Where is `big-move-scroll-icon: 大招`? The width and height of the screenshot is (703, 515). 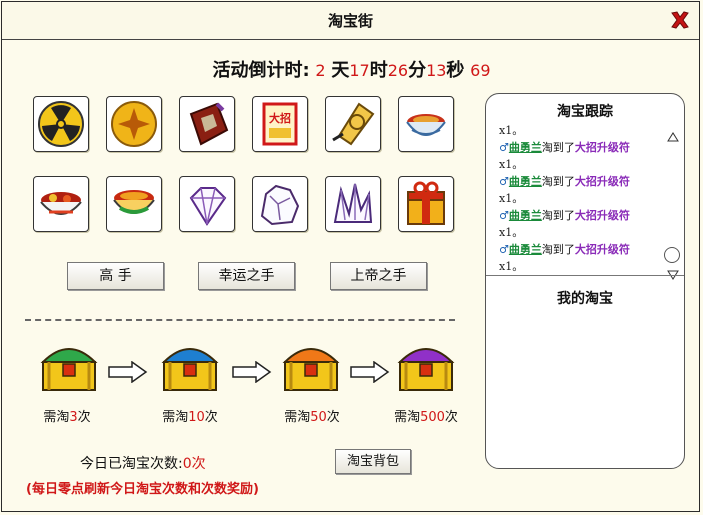 big-move-scroll-icon: 大招 is located at coordinates (280, 124).